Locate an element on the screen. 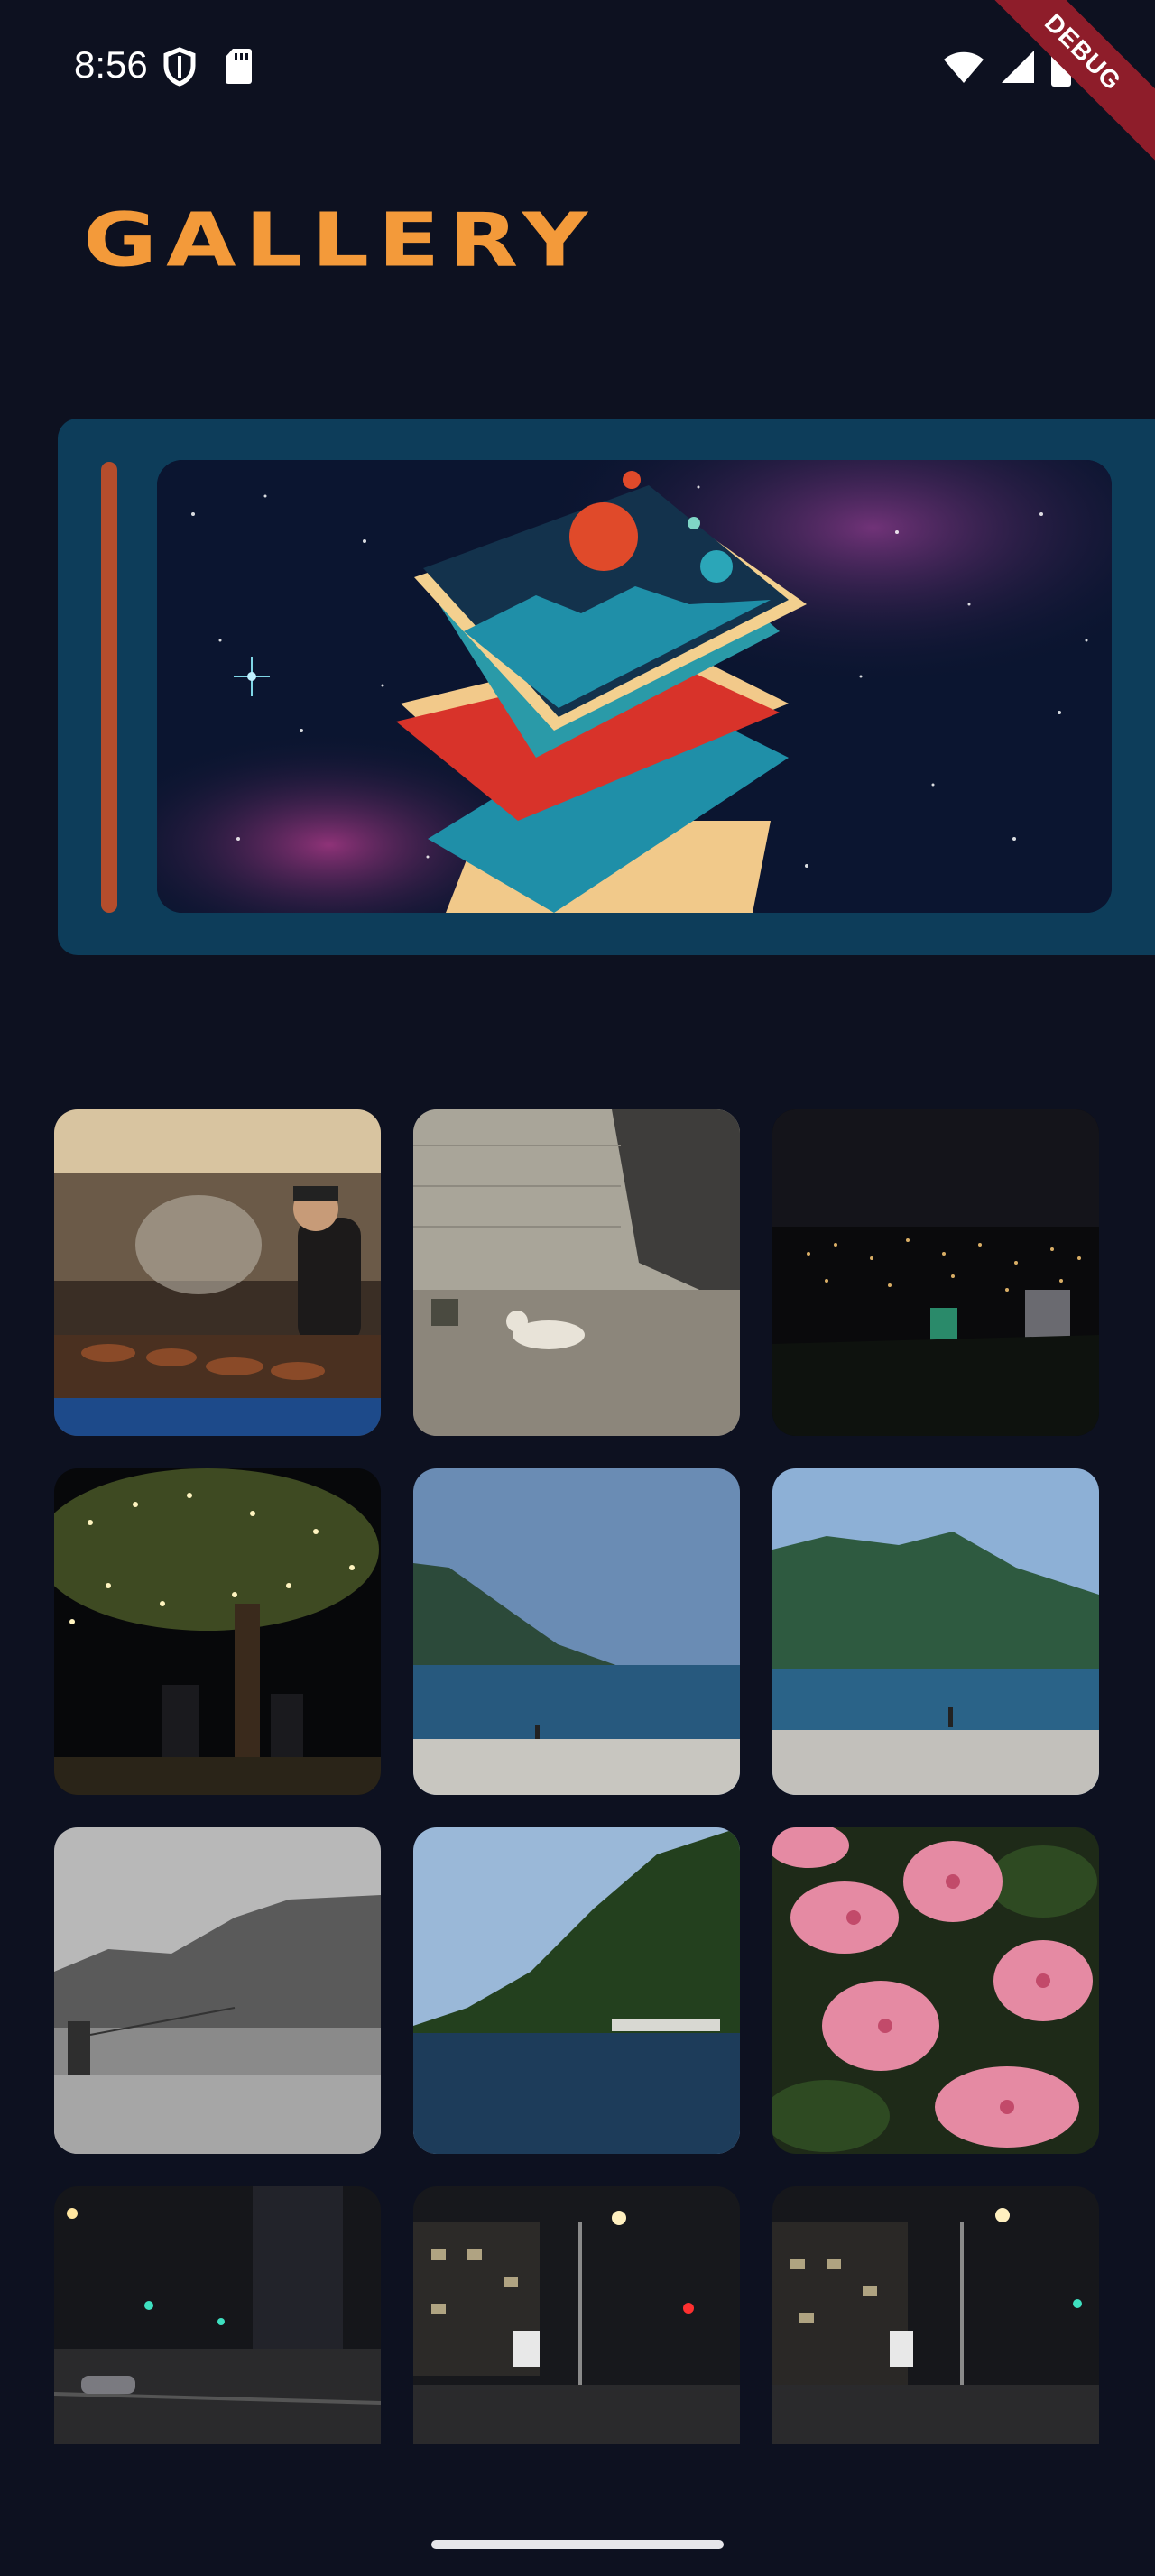 The image size is (1155, 2576). signal-icon is located at coordinates (1018, 67).